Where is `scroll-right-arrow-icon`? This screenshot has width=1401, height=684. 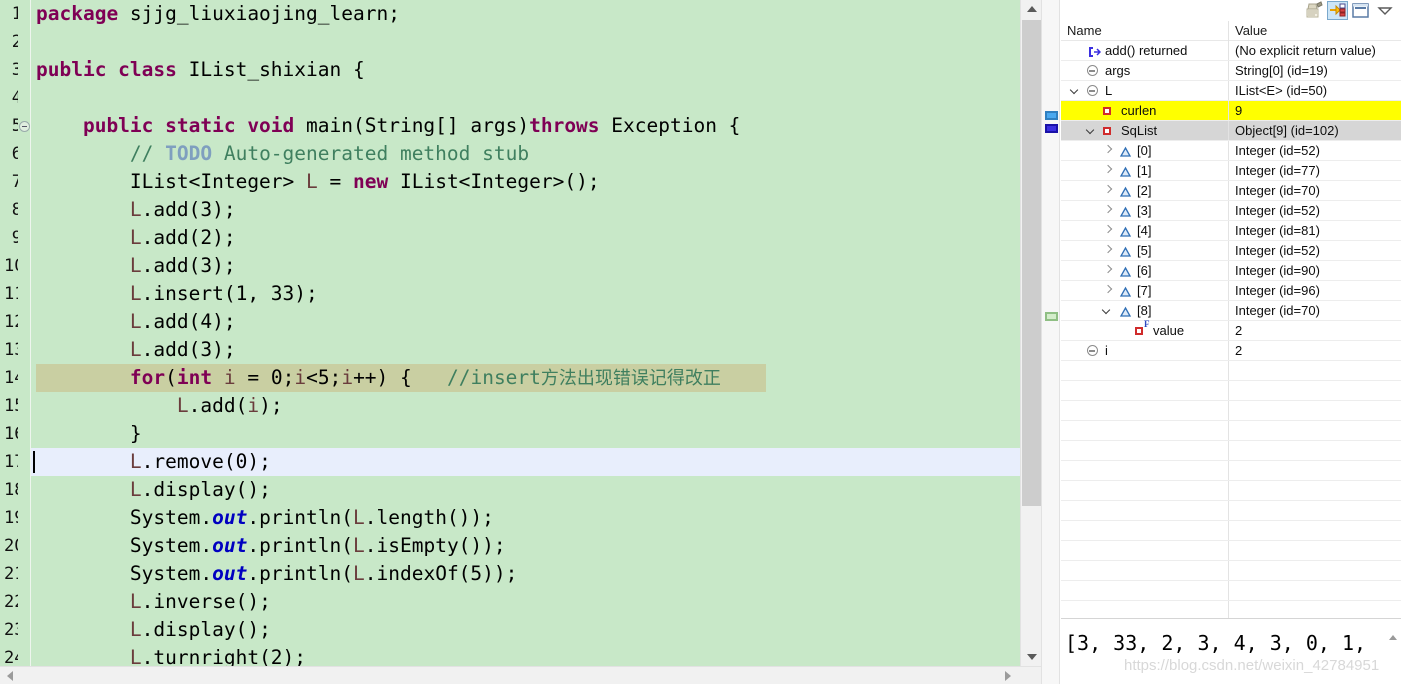
scroll-right-arrow-icon is located at coordinates (1008, 675).